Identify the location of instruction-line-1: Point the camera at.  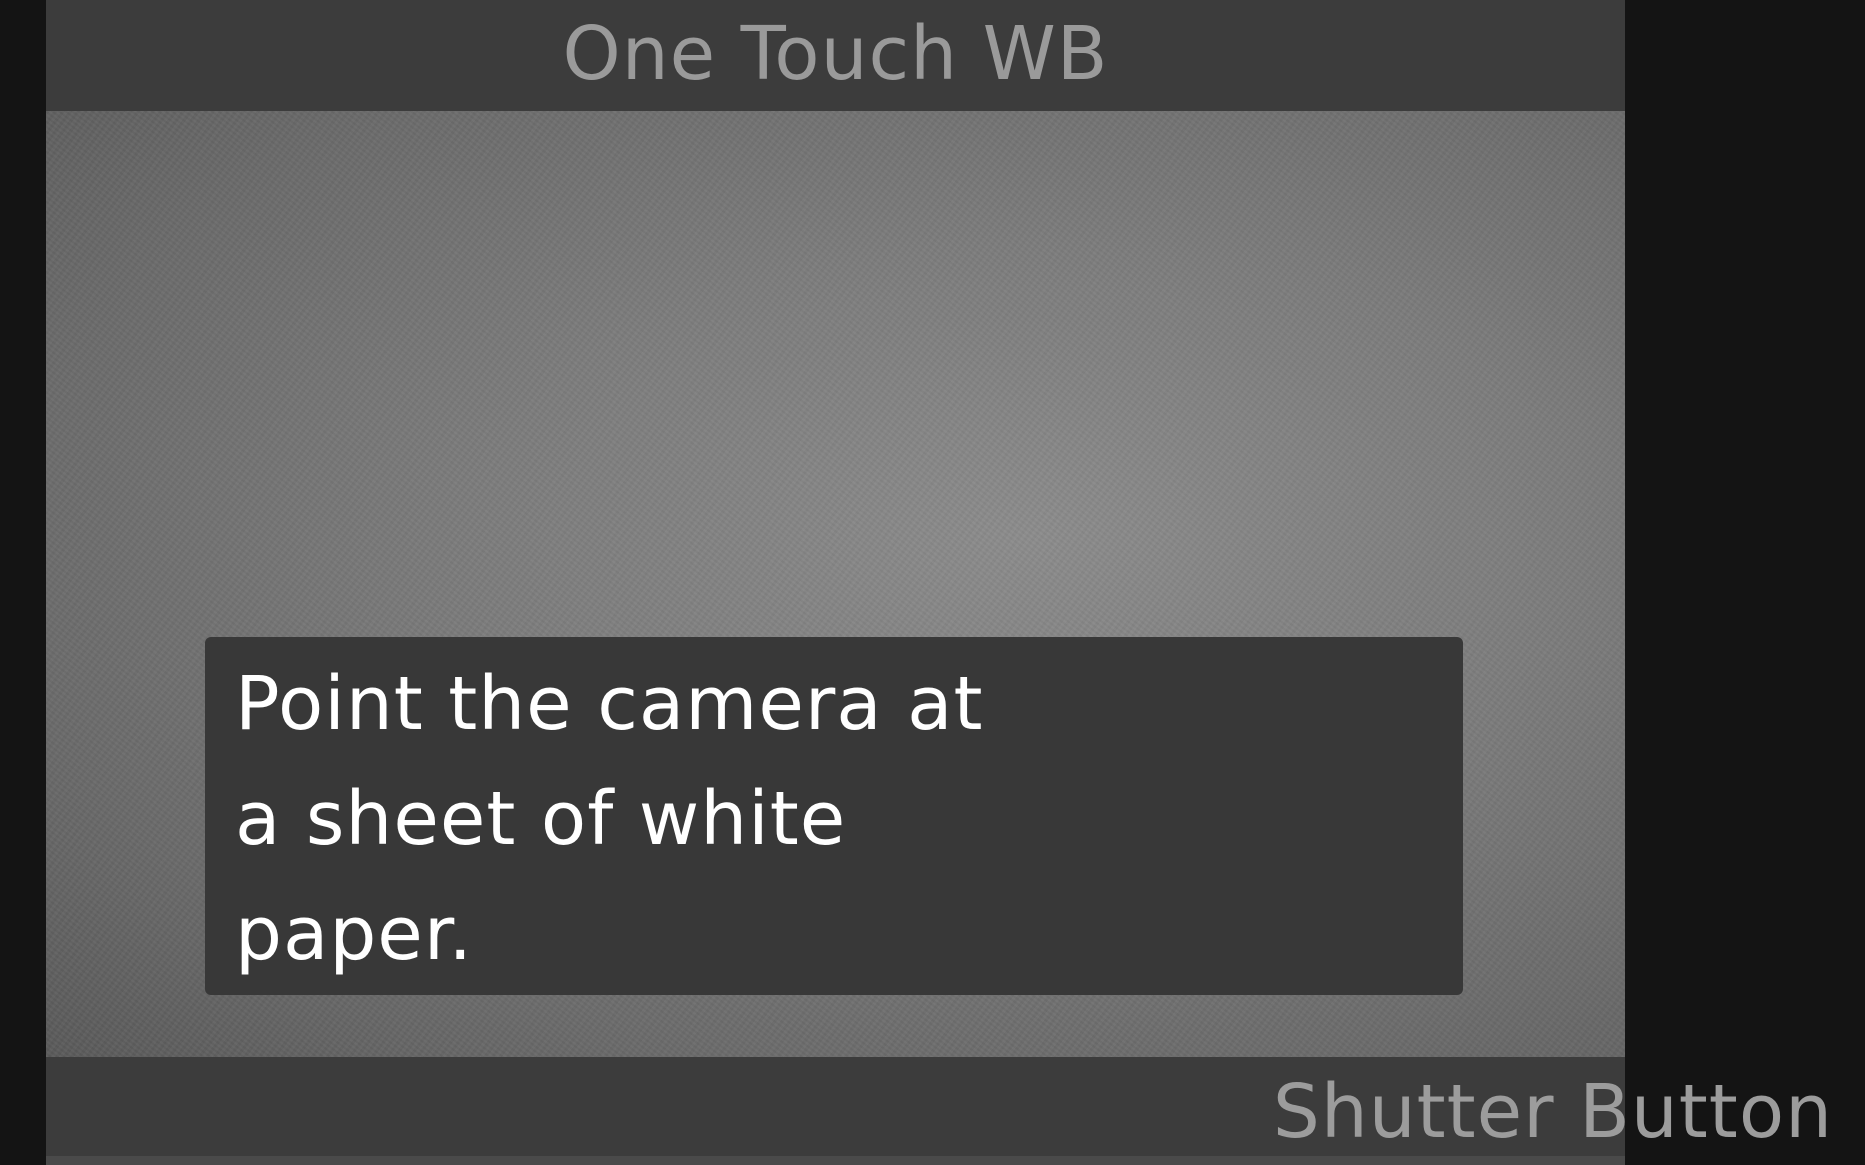
(609, 704).